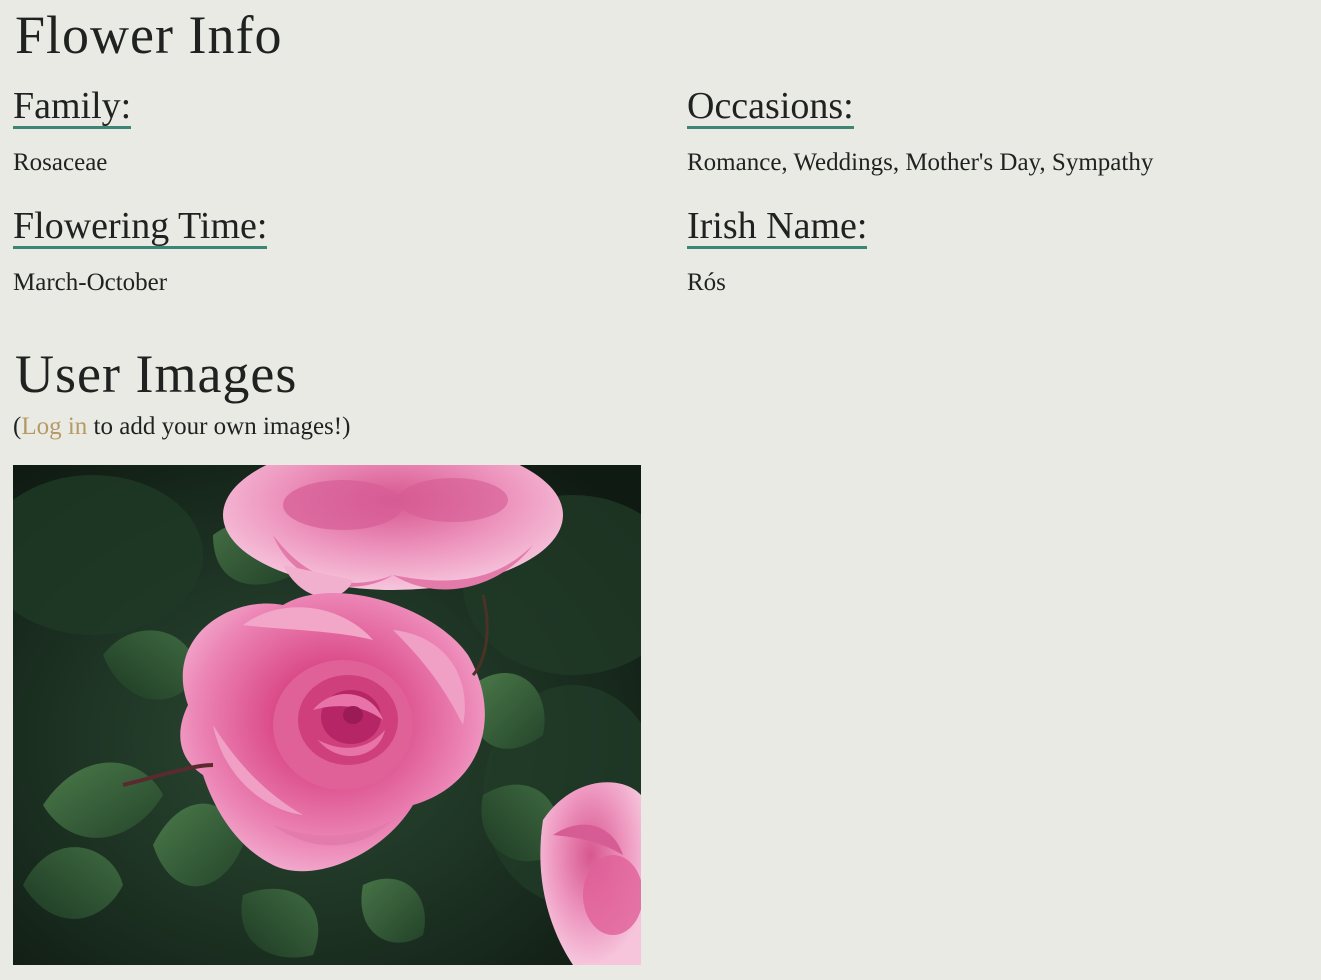 The width and height of the screenshot is (1321, 980). What do you see at coordinates (156, 374) in the screenshot?
I see `user-images-heading: User Images` at bounding box center [156, 374].